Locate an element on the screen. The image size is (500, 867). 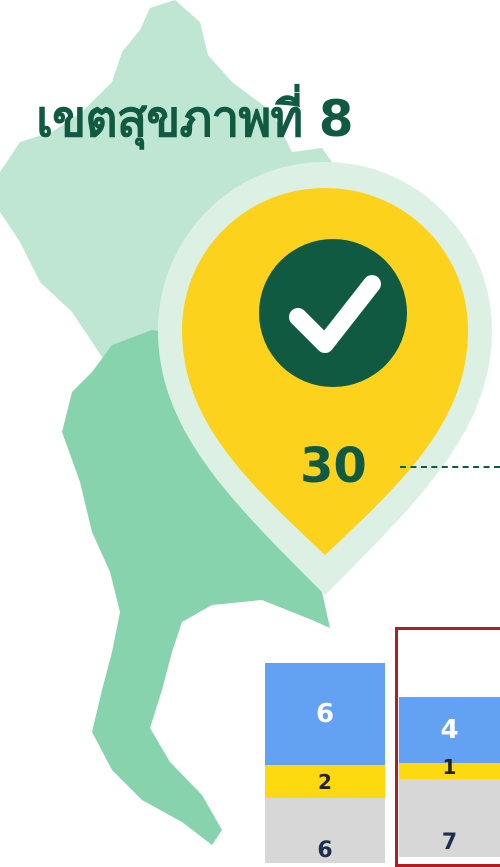
bar-1-bottom-segment: 6 is located at coordinates (325, 830).